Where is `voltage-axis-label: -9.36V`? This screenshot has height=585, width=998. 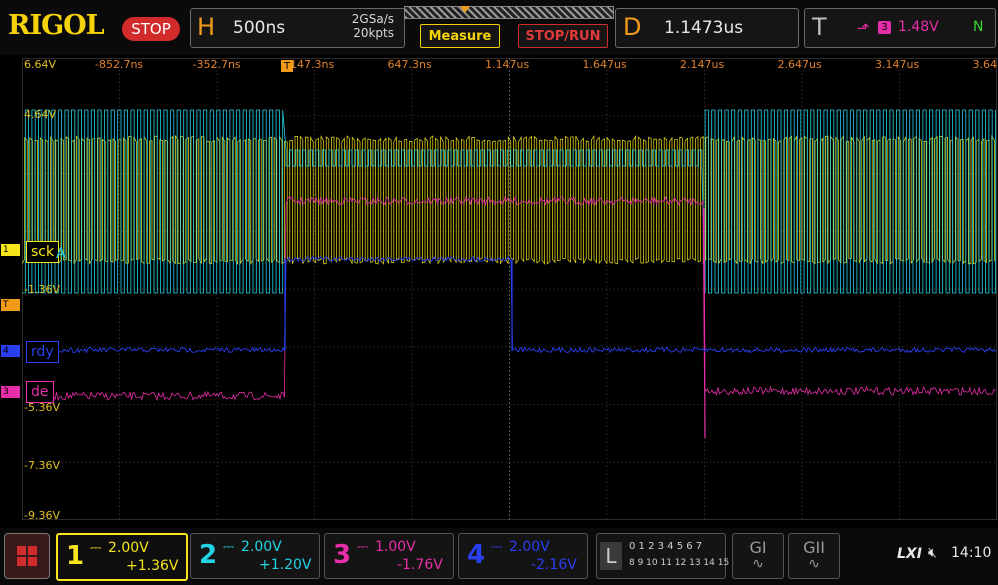
voltage-axis-label: -9.36V is located at coordinates (42, 515).